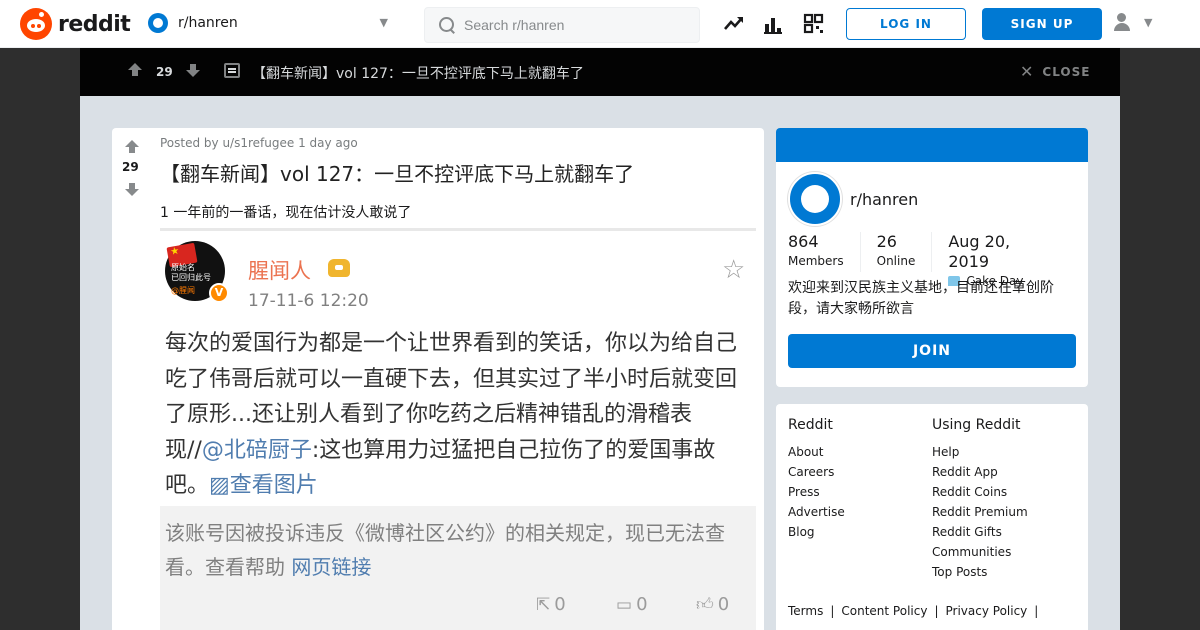 The height and width of the screenshot is (630, 1200). I want to click on cake-day-date: Aug 20, 2019, so click(979, 251).